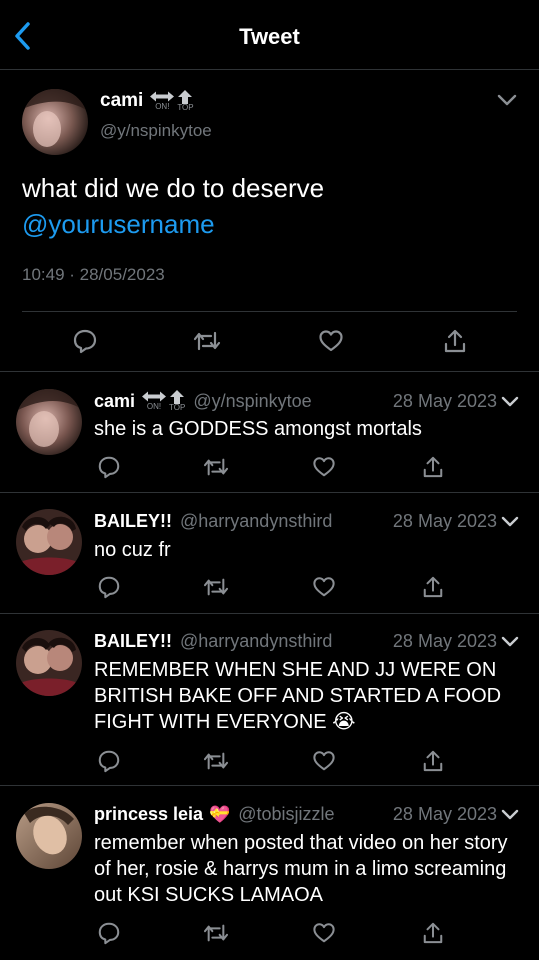  I want to click on page-title: Tweet, so click(269, 36).